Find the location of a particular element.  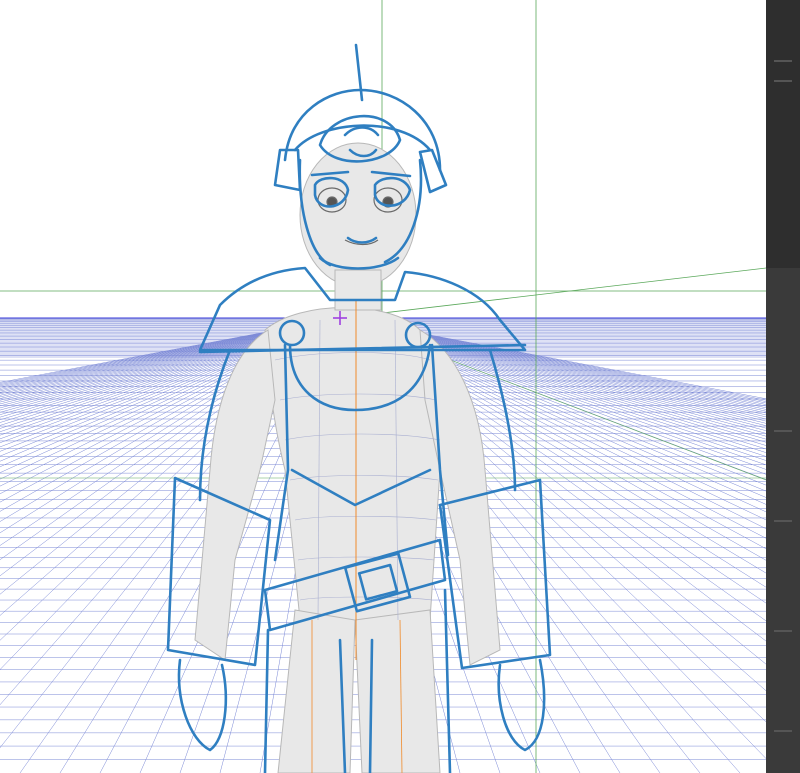

mannequin-head is located at coordinates (358, 215).